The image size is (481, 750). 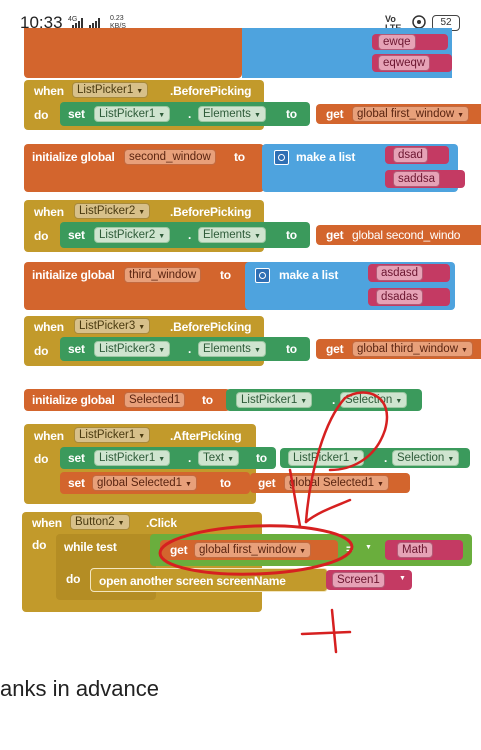 What do you see at coordinates (256, 550) in the screenshot?
I see `annotation-circle` at bounding box center [256, 550].